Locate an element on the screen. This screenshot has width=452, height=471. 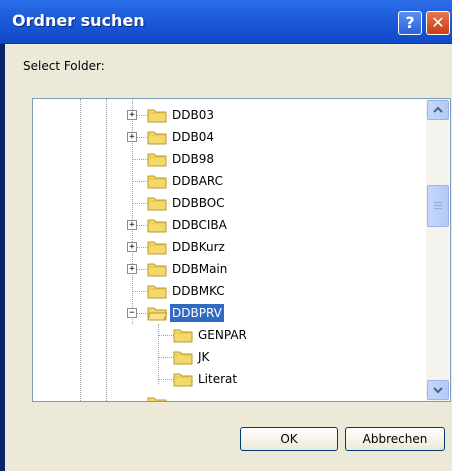
help-icon: ? is located at coordinates (410, 22).